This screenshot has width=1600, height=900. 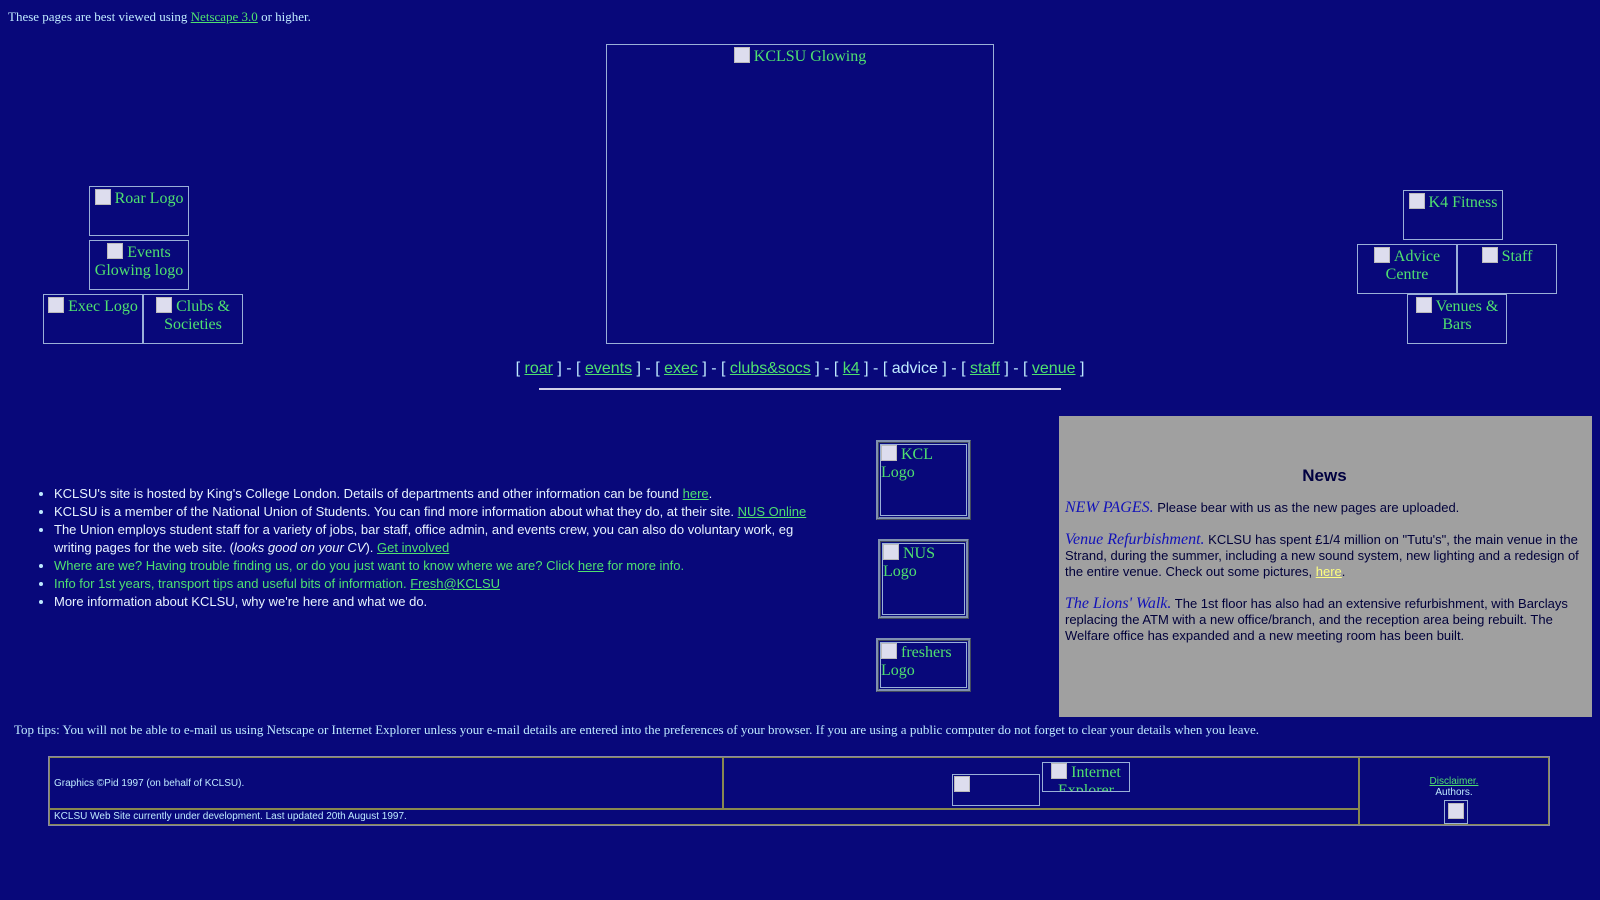 What do you see at coordinates (413, 547) in the screenshot?
I see `get-involved-link: Get involved` at bounding box center [413, 547].